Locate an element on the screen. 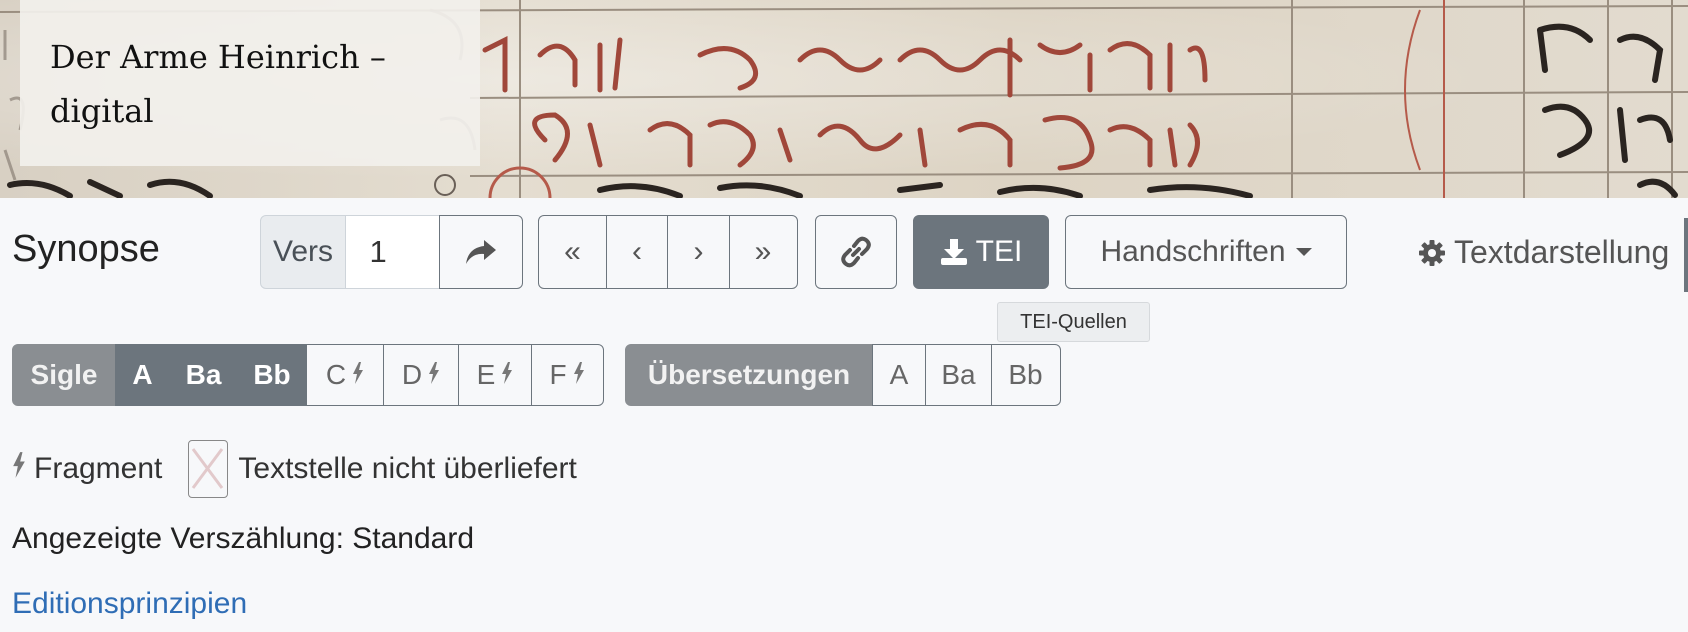 The image size is (1688, 632). sigle-group: Sigle A Ba Bb C D E F is located at coordinates (308, 375).